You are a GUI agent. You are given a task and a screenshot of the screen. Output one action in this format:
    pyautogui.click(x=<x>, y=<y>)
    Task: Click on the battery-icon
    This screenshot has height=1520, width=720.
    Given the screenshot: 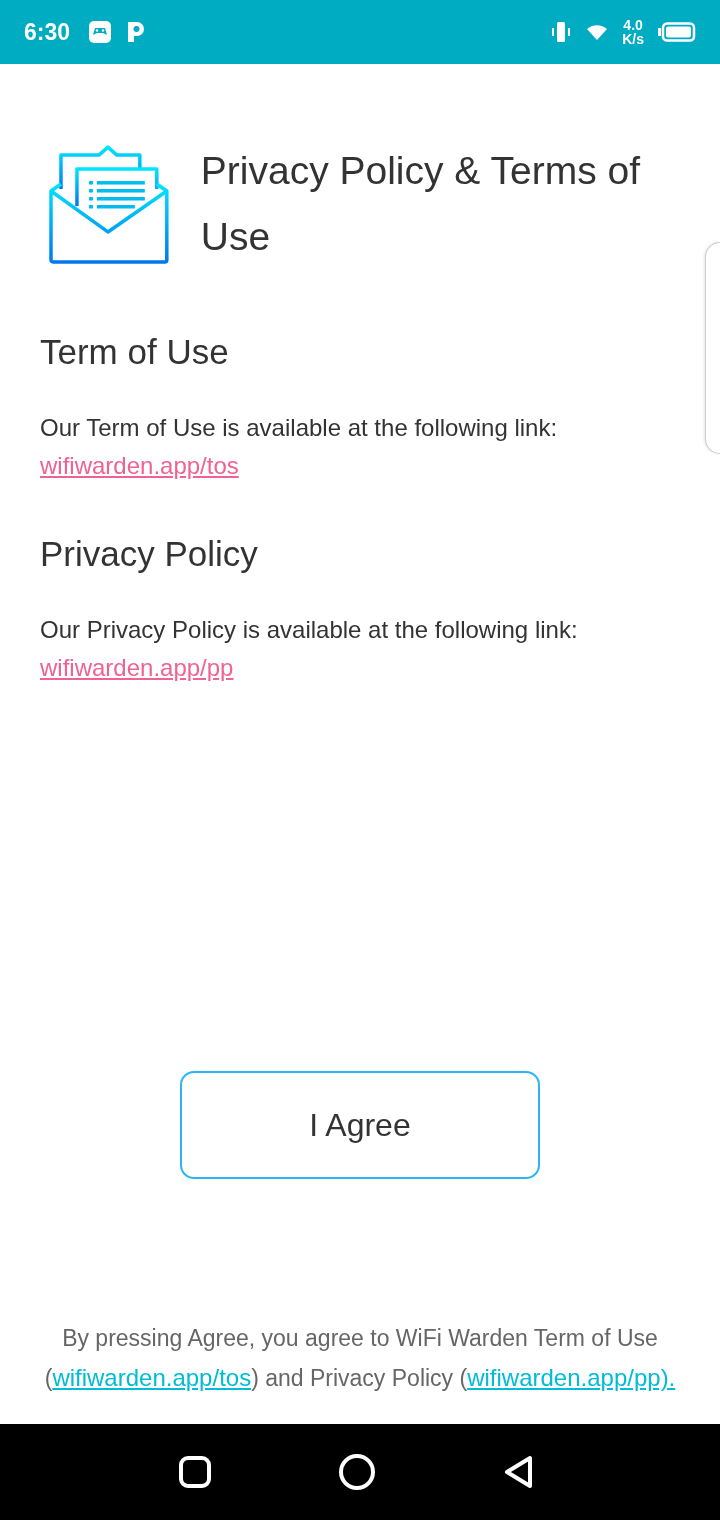 What is the action you would take?
    pyautogui.click(x=677, y=32)
    